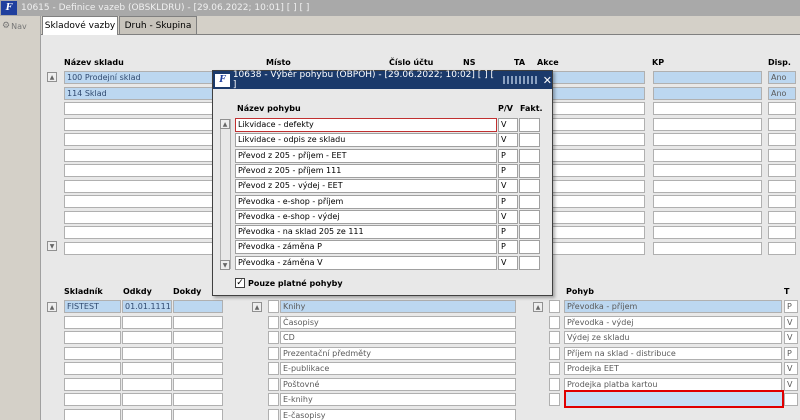 The height and width of the screenshot is (420, 800). What do you see at coordinates (366, 262) in the screenshot?
I see `movement-name-cell: Převodka - záměna V` at bounding box center [366, 262].